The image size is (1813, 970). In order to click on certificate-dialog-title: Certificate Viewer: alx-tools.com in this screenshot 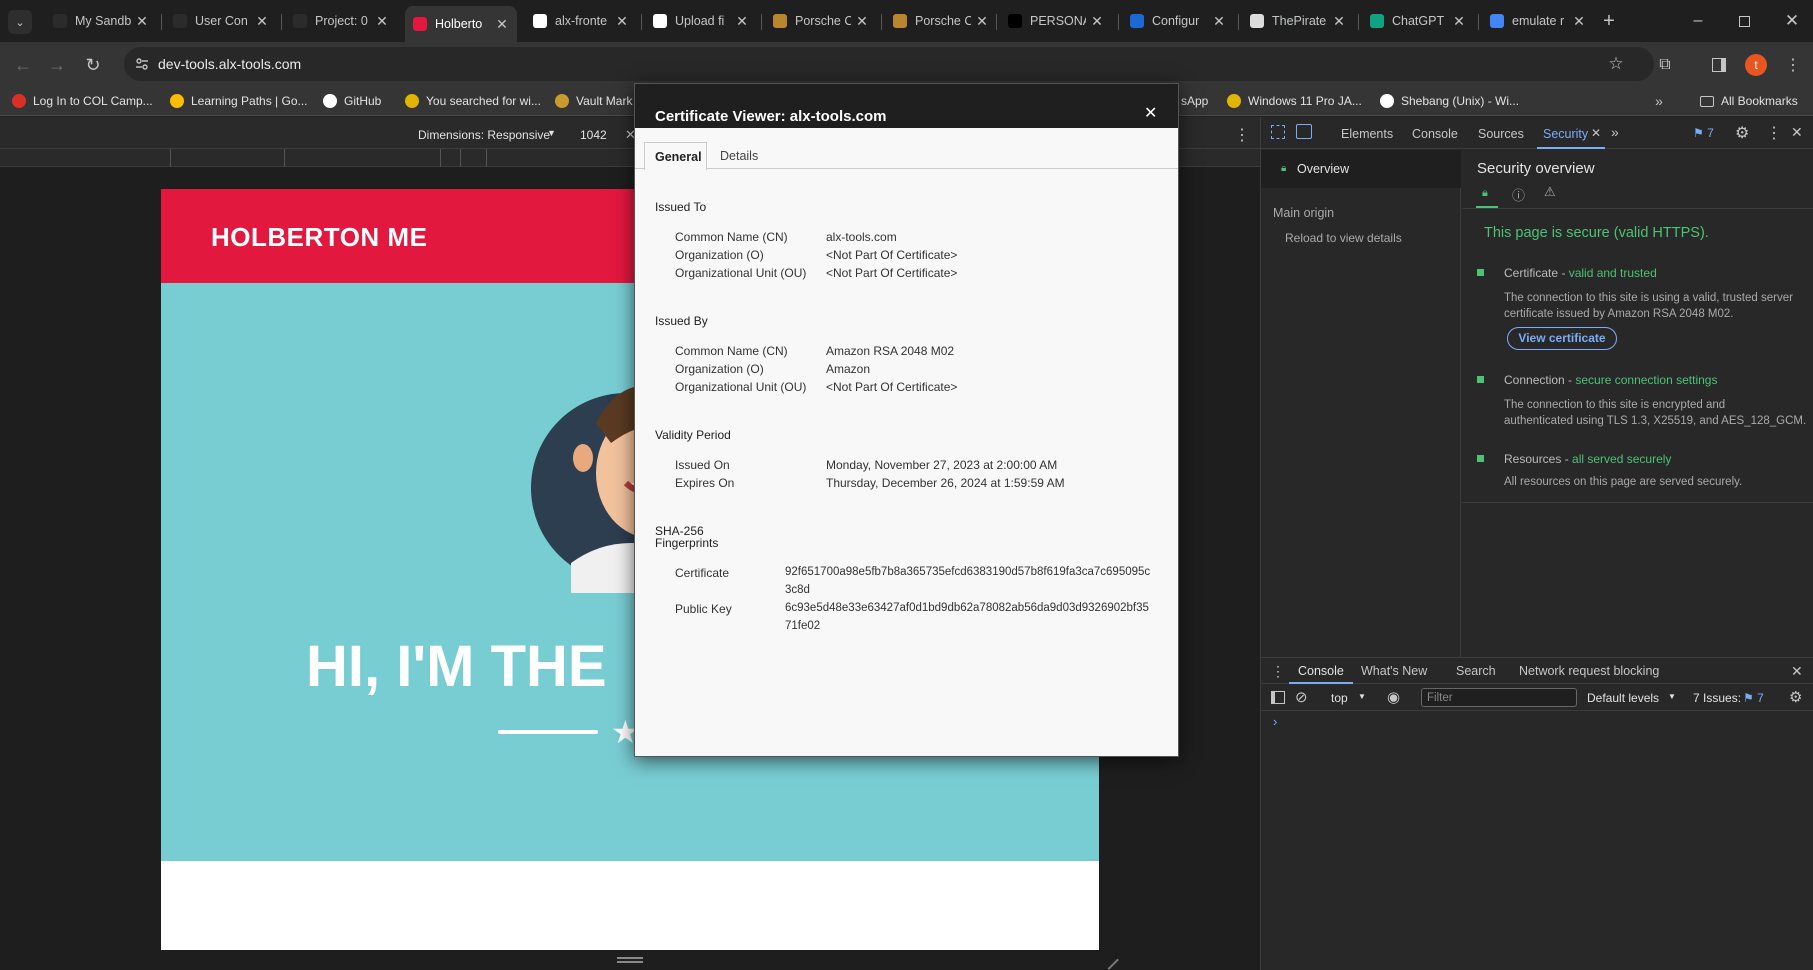, I will do `click(771, 116)`.